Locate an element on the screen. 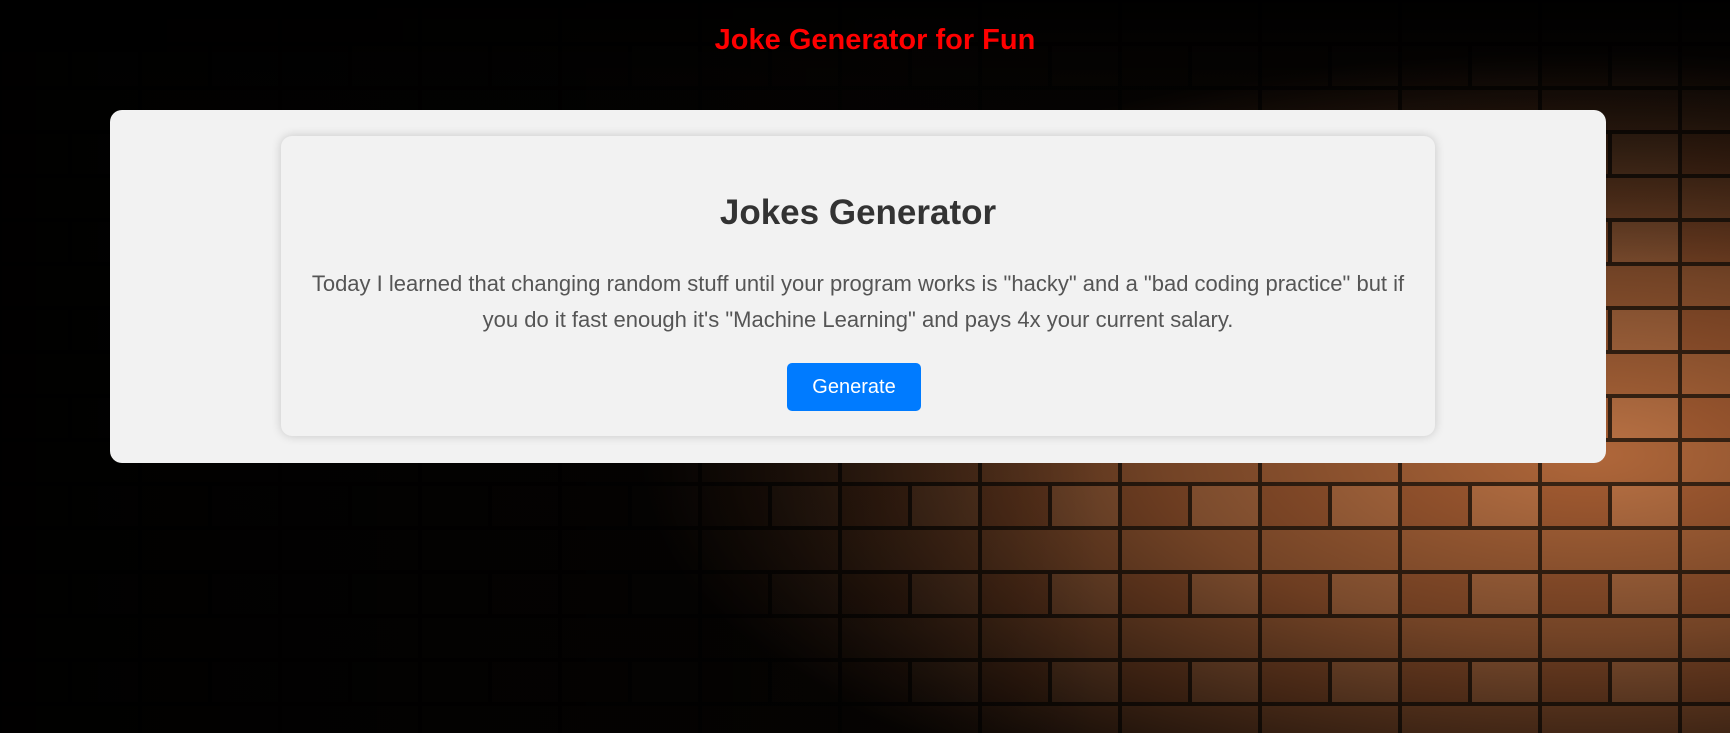 The image size is (1730, 733). card-title: Jokes Generator is located at coordinates (858, 212).